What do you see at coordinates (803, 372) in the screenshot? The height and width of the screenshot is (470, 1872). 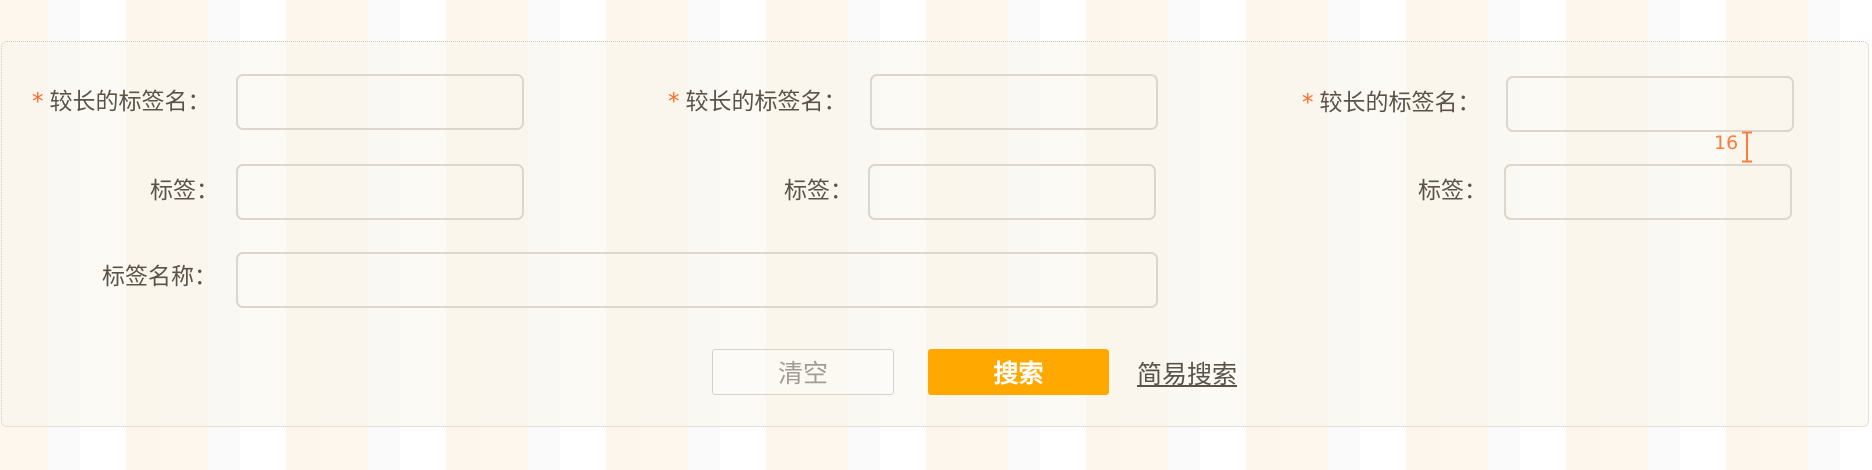 I see `clear-button: 清空` at bounding box center [803, 372].